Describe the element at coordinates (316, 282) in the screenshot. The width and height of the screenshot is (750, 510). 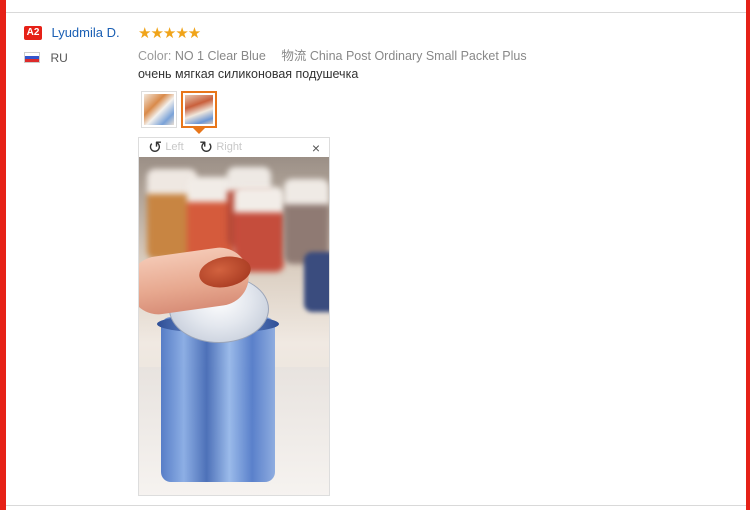
I see `blurred-object` at that location.